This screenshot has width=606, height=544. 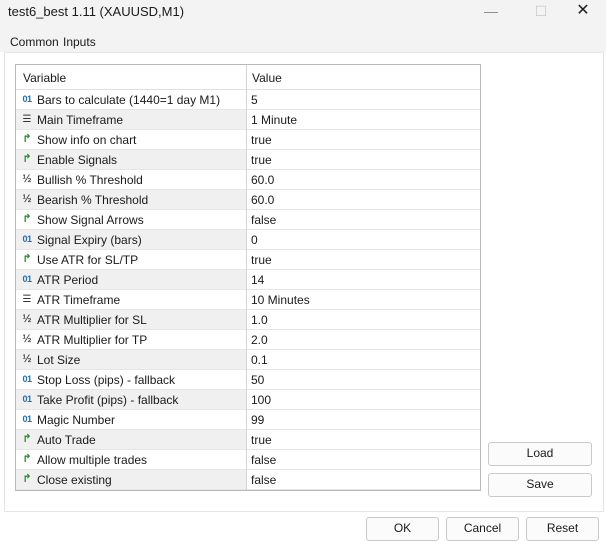 I want to click on value-text: 1.0, so click(x=259, y=320).